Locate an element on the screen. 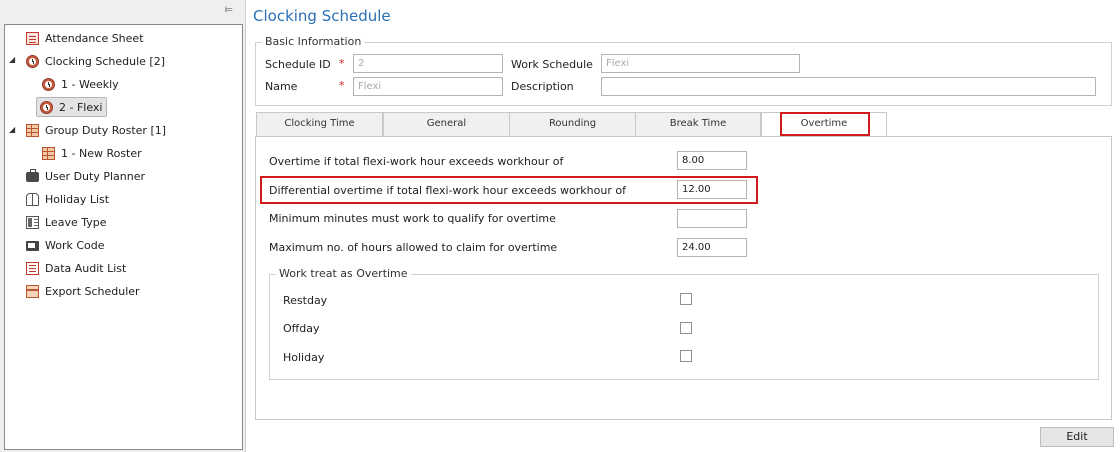 This screenshot has width=1120, height=452. tree-item-label: 1 - Weekly is located at coordinates (90, 84).